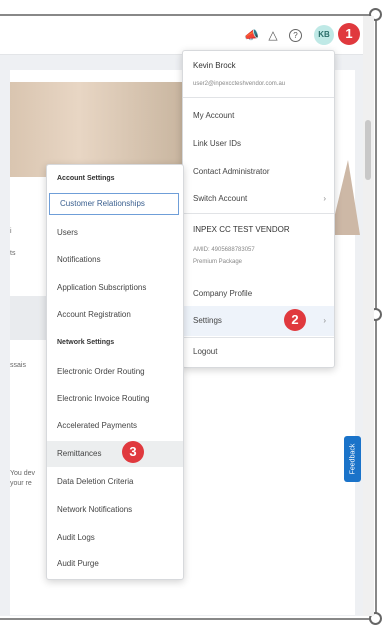  What do you see at coordinates (251, 35) in the screenshot?
I see `megaphone-icon: 📣` at bounding box center [251, 35].